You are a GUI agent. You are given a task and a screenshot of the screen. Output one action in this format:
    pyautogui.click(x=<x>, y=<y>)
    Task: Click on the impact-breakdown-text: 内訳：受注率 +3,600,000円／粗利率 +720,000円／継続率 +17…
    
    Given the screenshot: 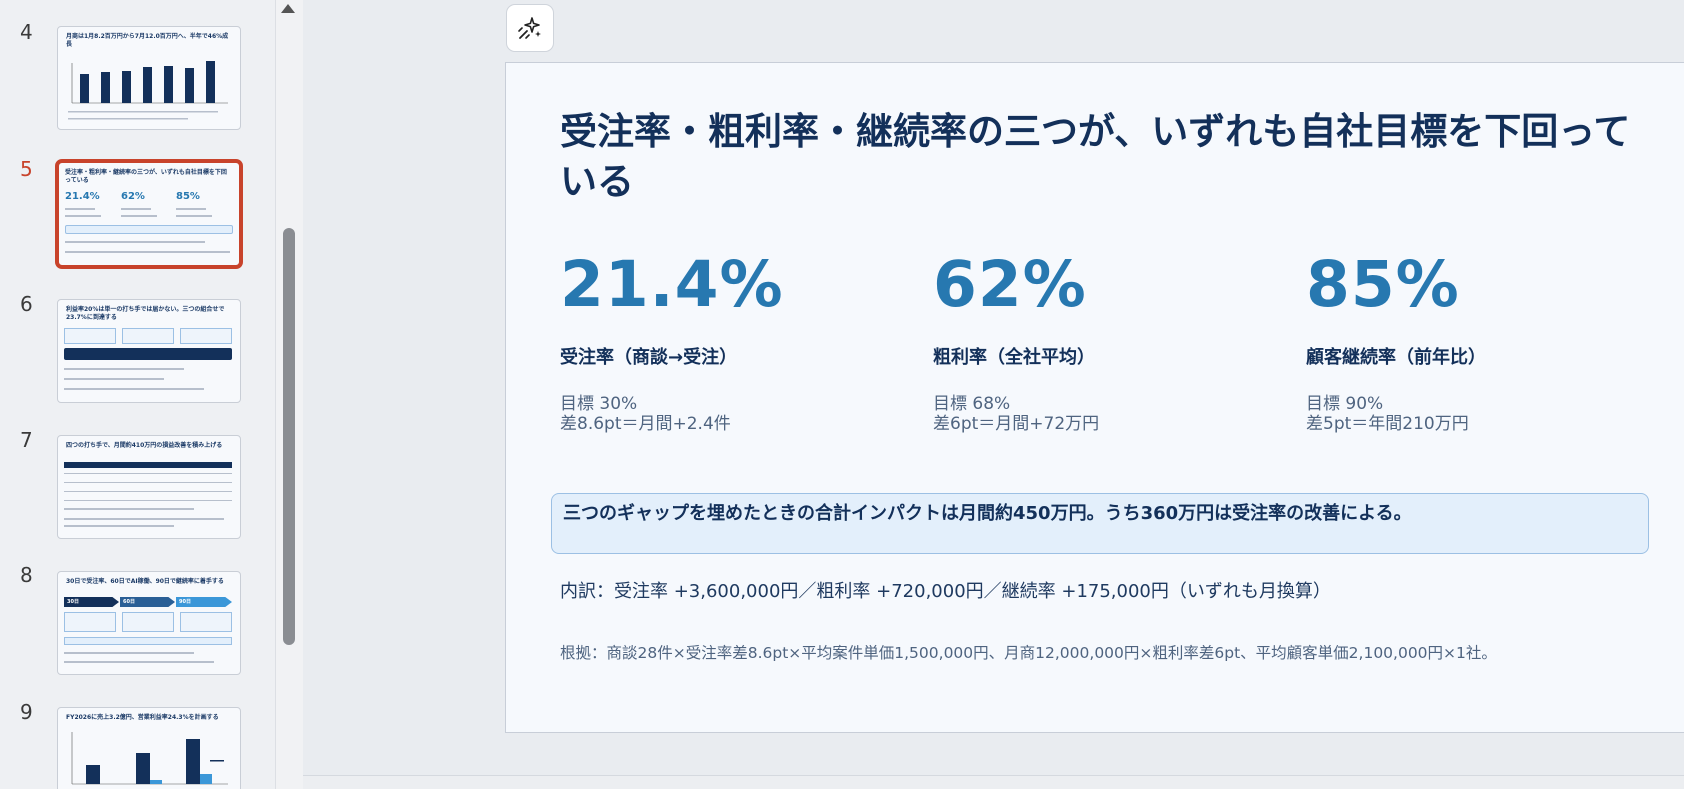 What is the action you would take?
    pyautogui.click(x=945, y=590)
    